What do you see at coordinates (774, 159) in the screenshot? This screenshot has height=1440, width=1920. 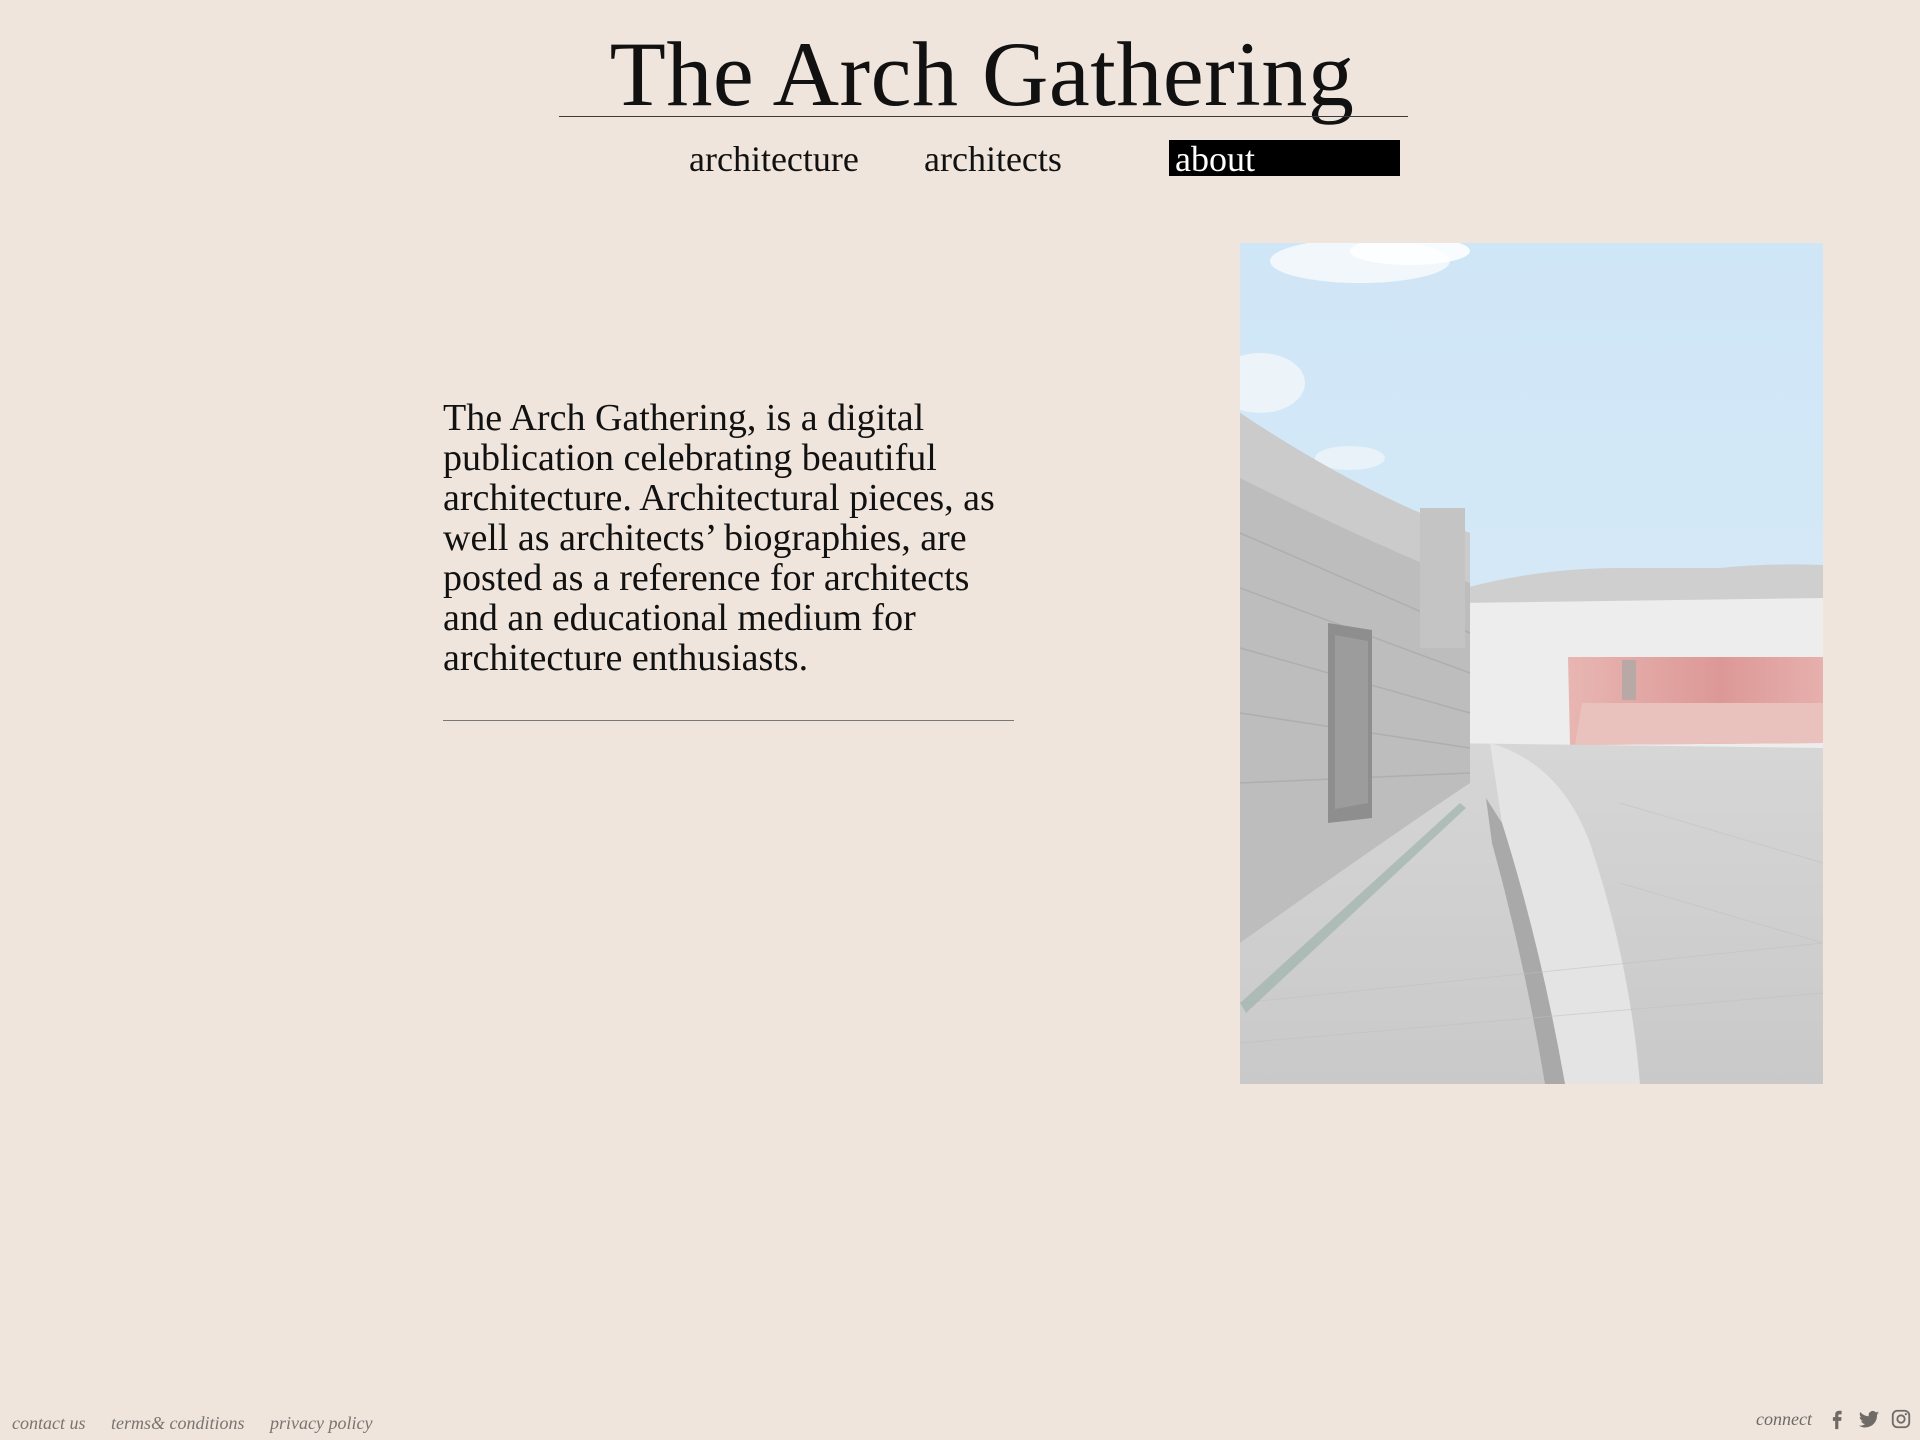 I see `nav-item-architecture: architecture` at bounding box center [774, 159].